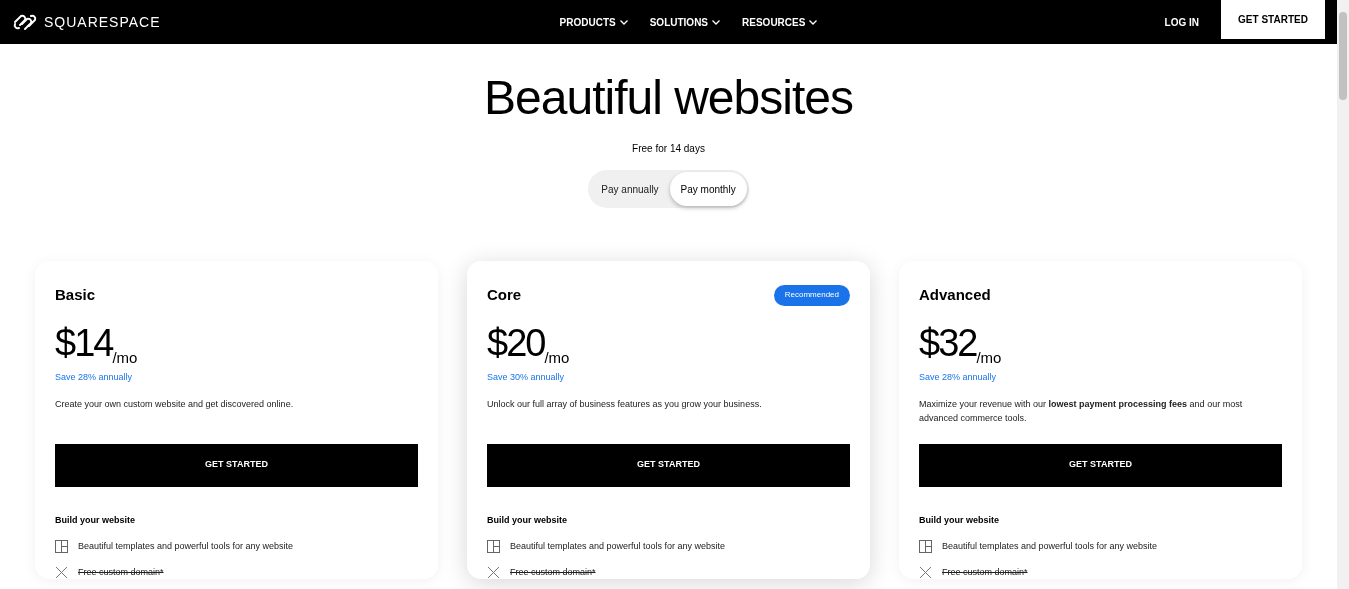  Describe the element at coordinates (84, 343) in the screenshot. I see `plan-price: $14` at that location.